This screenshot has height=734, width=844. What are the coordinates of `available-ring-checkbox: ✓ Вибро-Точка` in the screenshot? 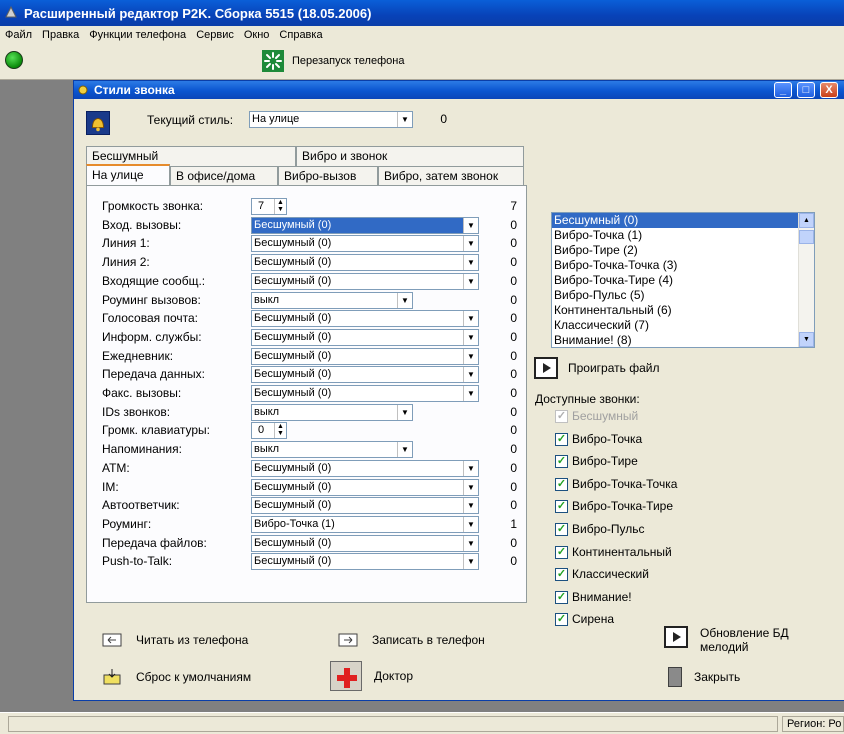 It's located at (598, 439).